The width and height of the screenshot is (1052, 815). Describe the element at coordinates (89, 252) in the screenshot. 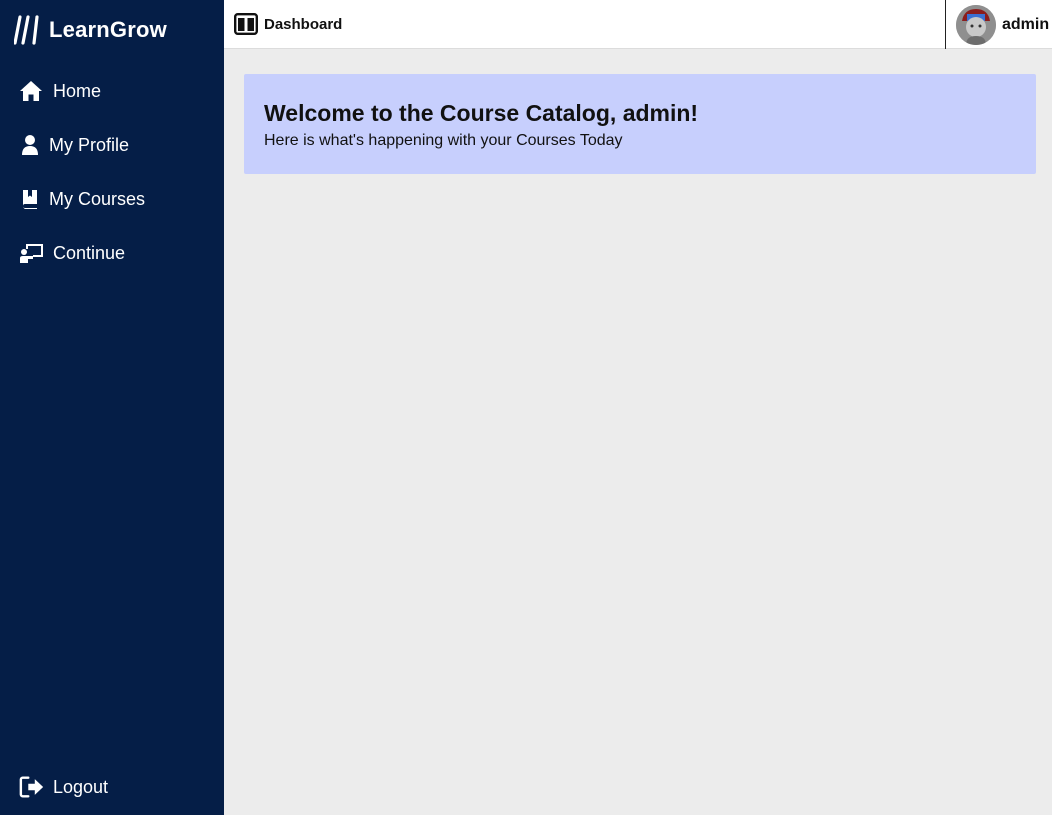

I see `sidebar-item-label: Continue` at that location.